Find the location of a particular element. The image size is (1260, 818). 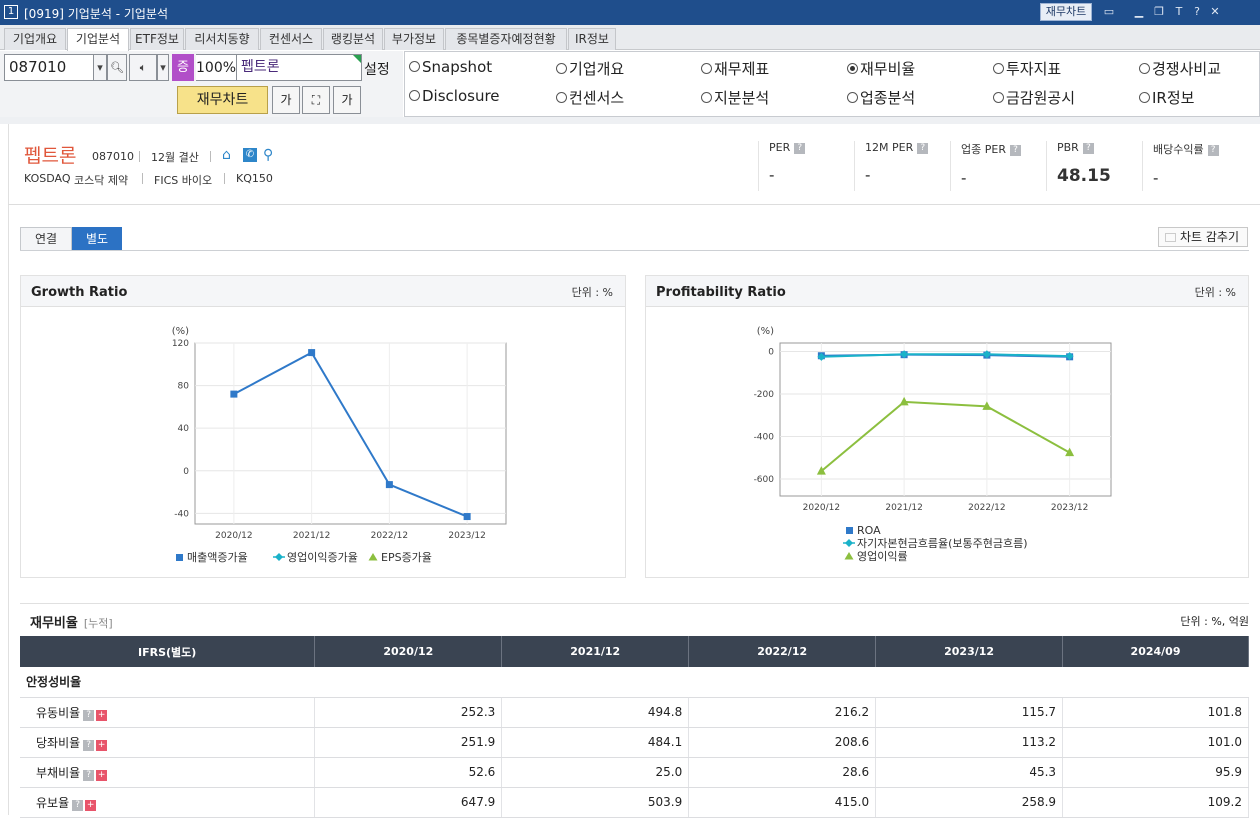

settings-button: 설정 is located at coordinates (377, 69).